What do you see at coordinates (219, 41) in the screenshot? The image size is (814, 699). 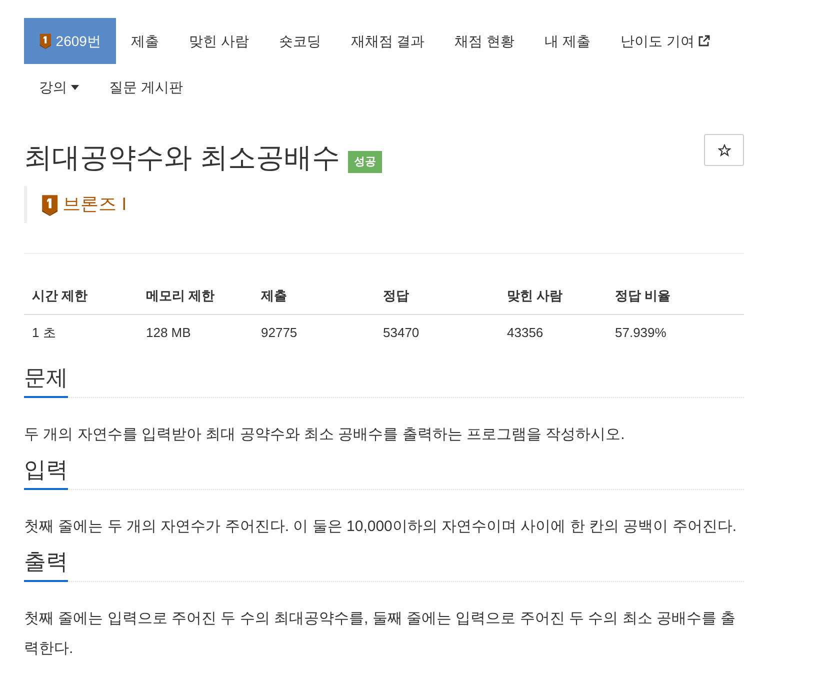 I see `nav-tab: 맞힌 사람` at bounding box center [219, 41].